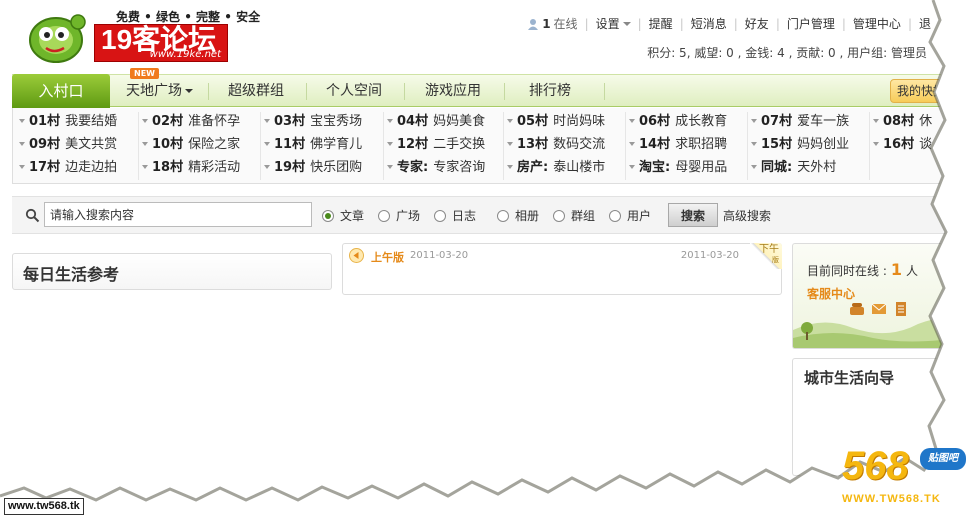  Describe the element at coordinates (172, 271) in the screenshot. I see `daily-reference-panel: 每日生活参考` at that location.